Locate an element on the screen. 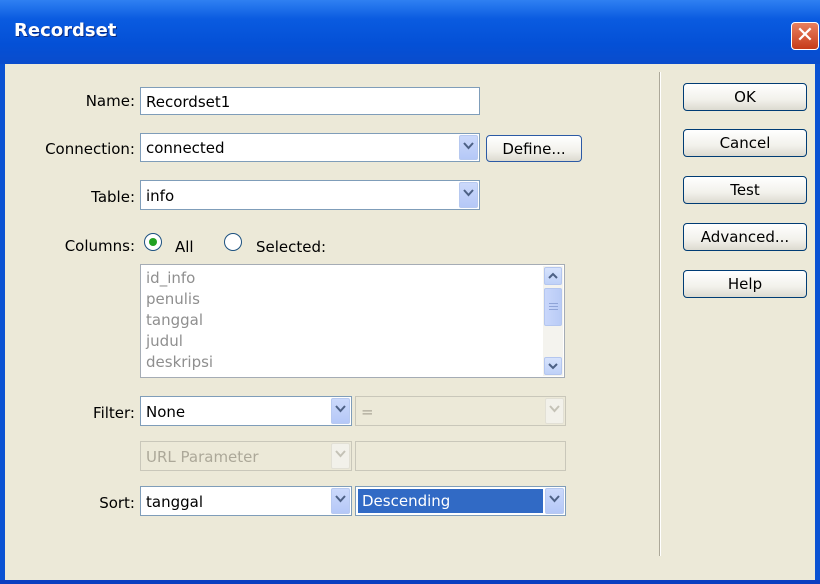 This screenshot has height=584, width=820. chevron-up-icon is located at coordinates (553, 275).